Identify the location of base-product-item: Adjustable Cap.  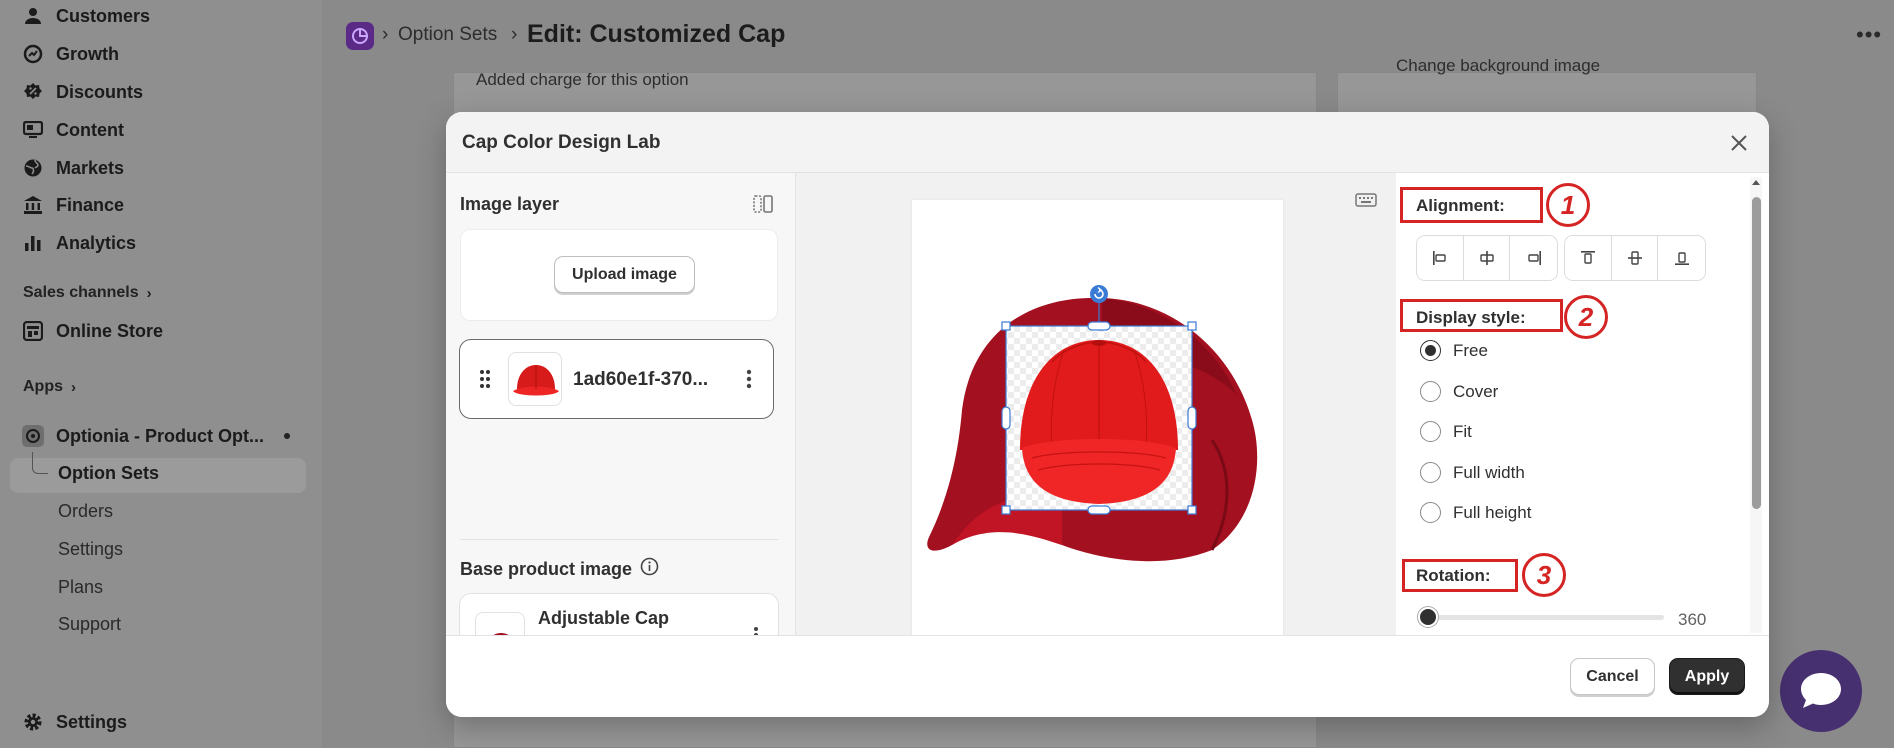
(619, 614).